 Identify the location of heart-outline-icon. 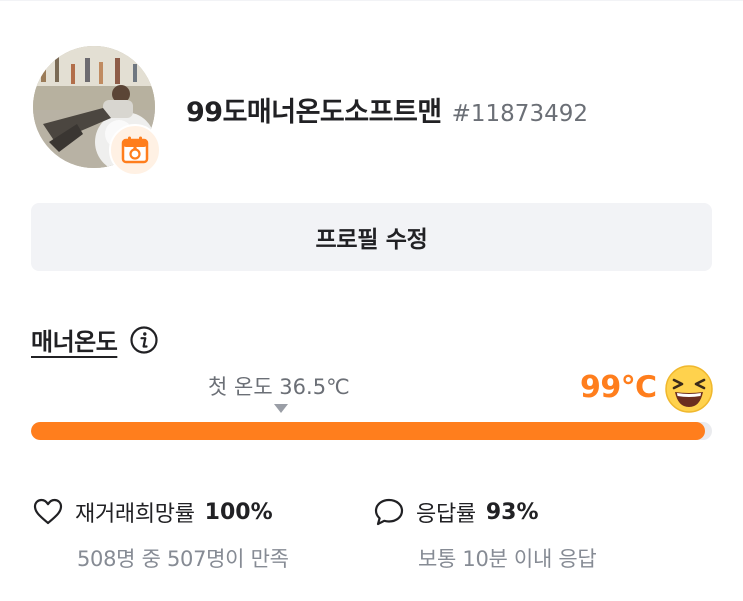
(48, 511).